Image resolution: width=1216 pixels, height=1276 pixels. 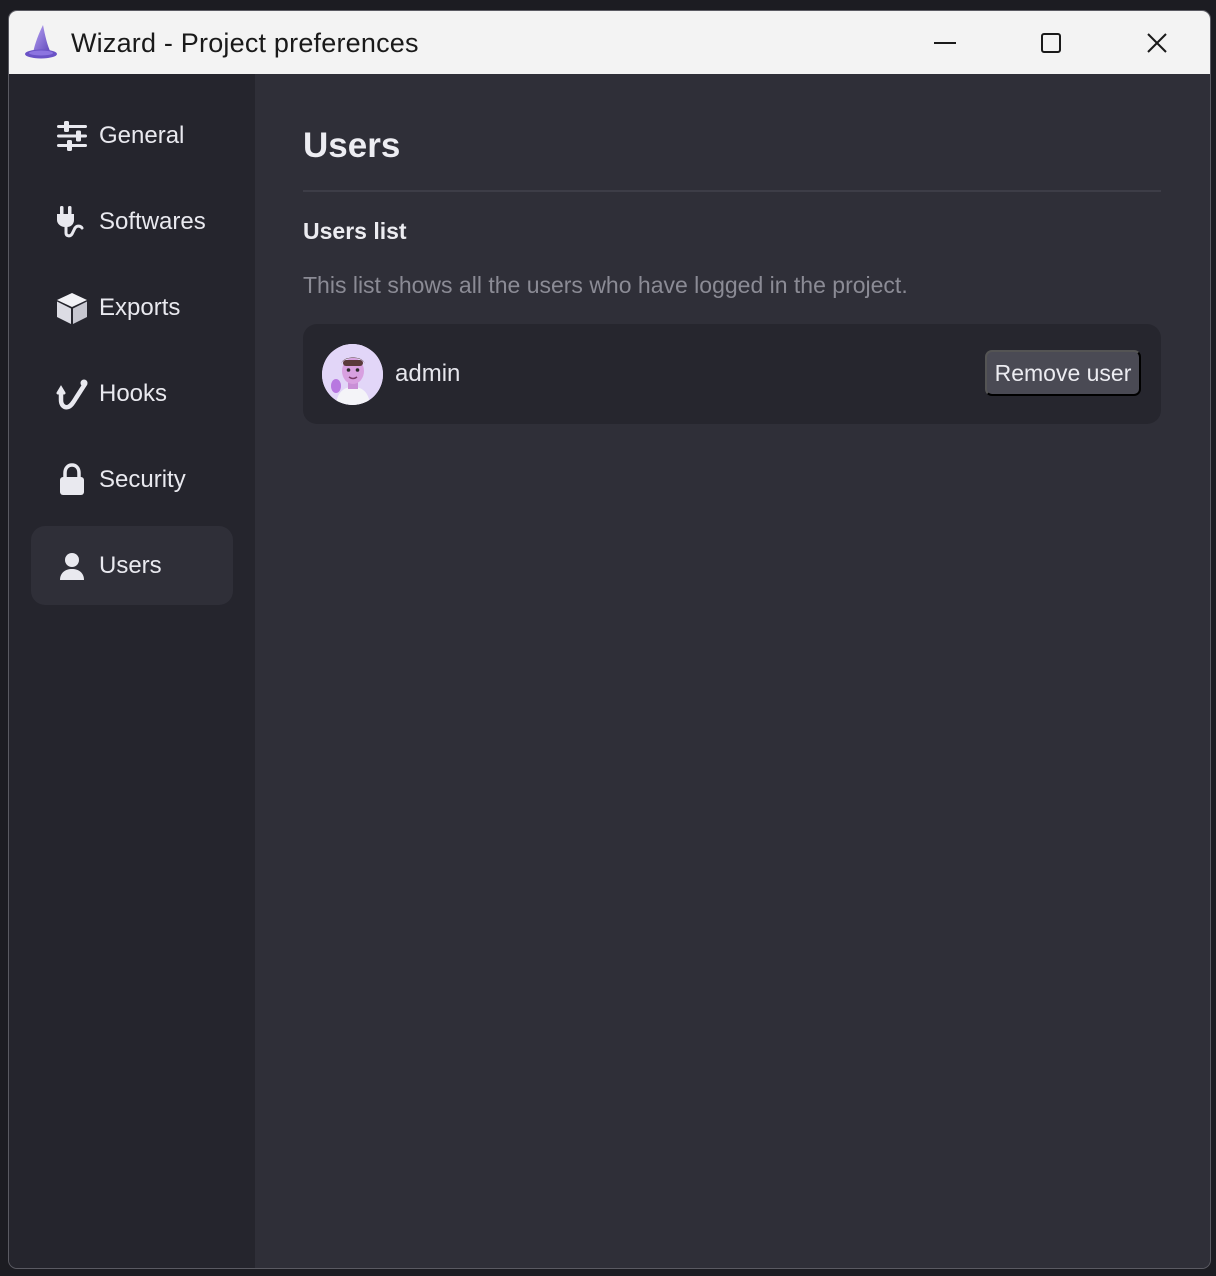 I want to click on minimize-icon, so click(x=945, y=42).